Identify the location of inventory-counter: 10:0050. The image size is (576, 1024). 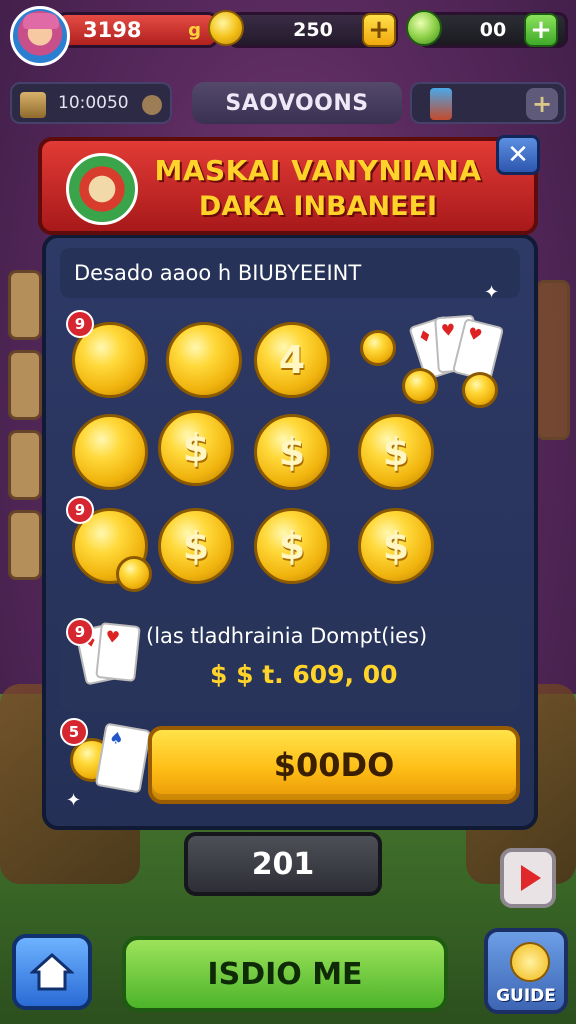
(91, 103).